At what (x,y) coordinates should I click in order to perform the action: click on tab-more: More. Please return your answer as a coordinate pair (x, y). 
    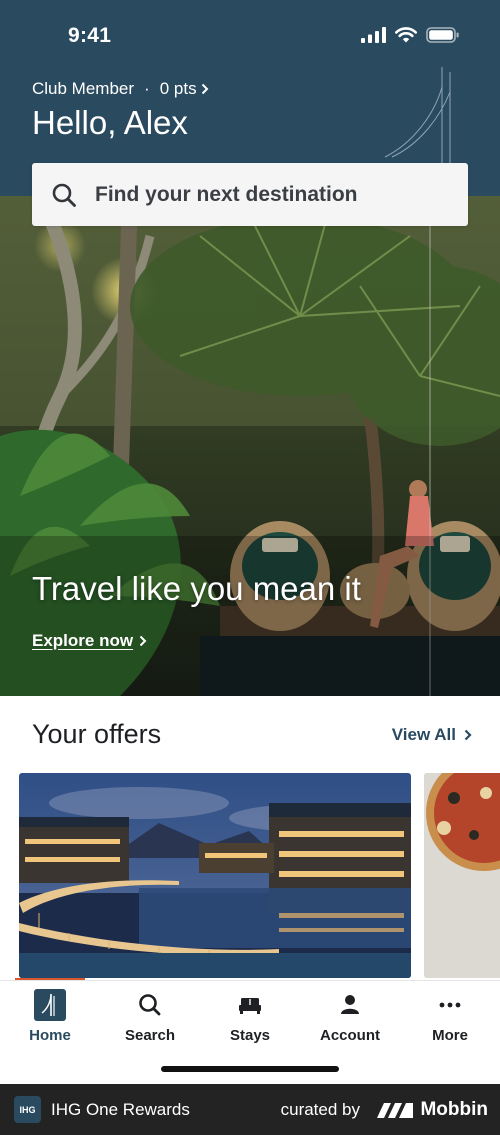
    Looking at the image, I should click on (450, 1016).